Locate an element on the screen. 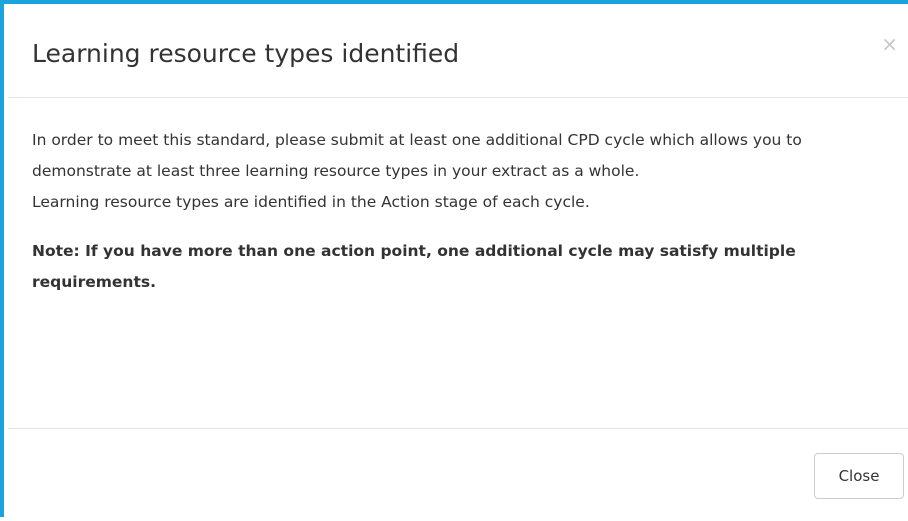  modal-title: Learning resource types identified is located at coordinates (246, 53).